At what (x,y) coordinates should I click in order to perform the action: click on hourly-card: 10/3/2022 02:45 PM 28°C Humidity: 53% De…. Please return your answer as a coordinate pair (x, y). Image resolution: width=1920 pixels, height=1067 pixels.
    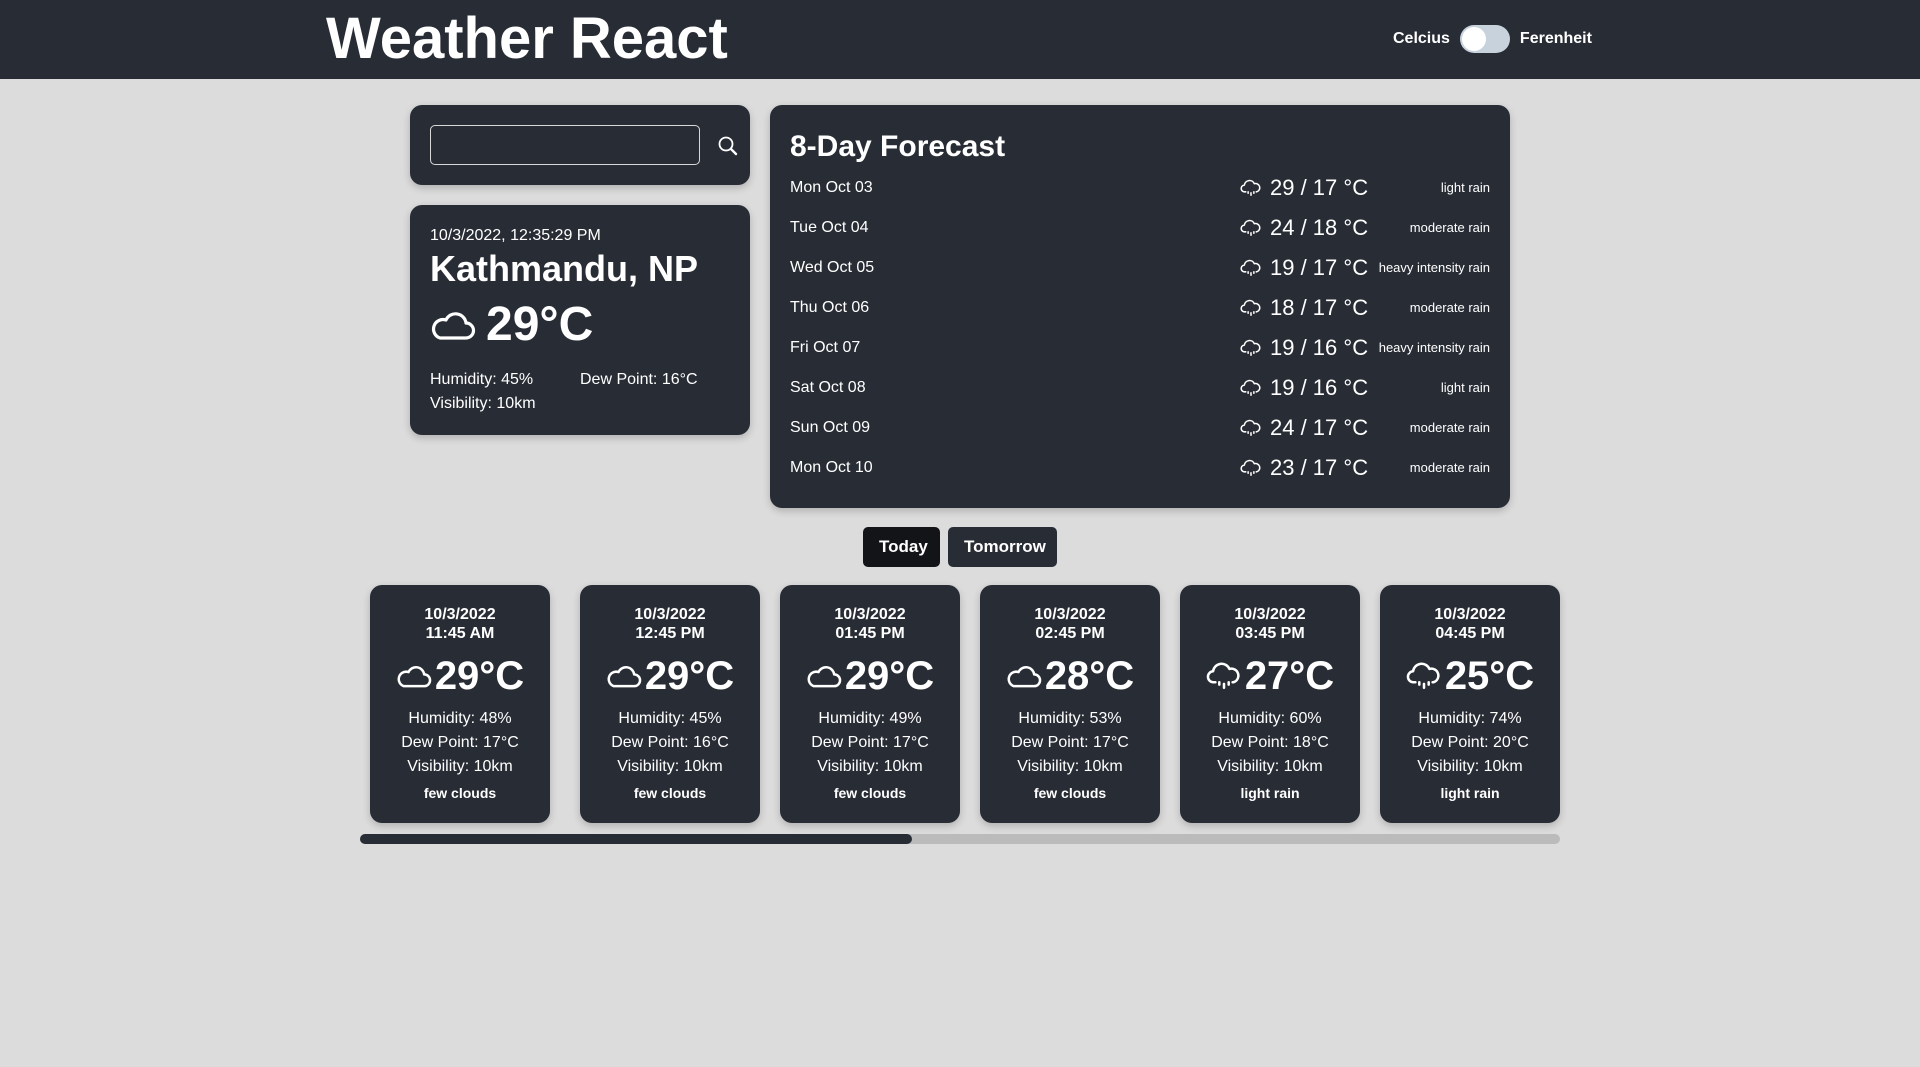
    Looking at the image, I should click on (1070, 704).